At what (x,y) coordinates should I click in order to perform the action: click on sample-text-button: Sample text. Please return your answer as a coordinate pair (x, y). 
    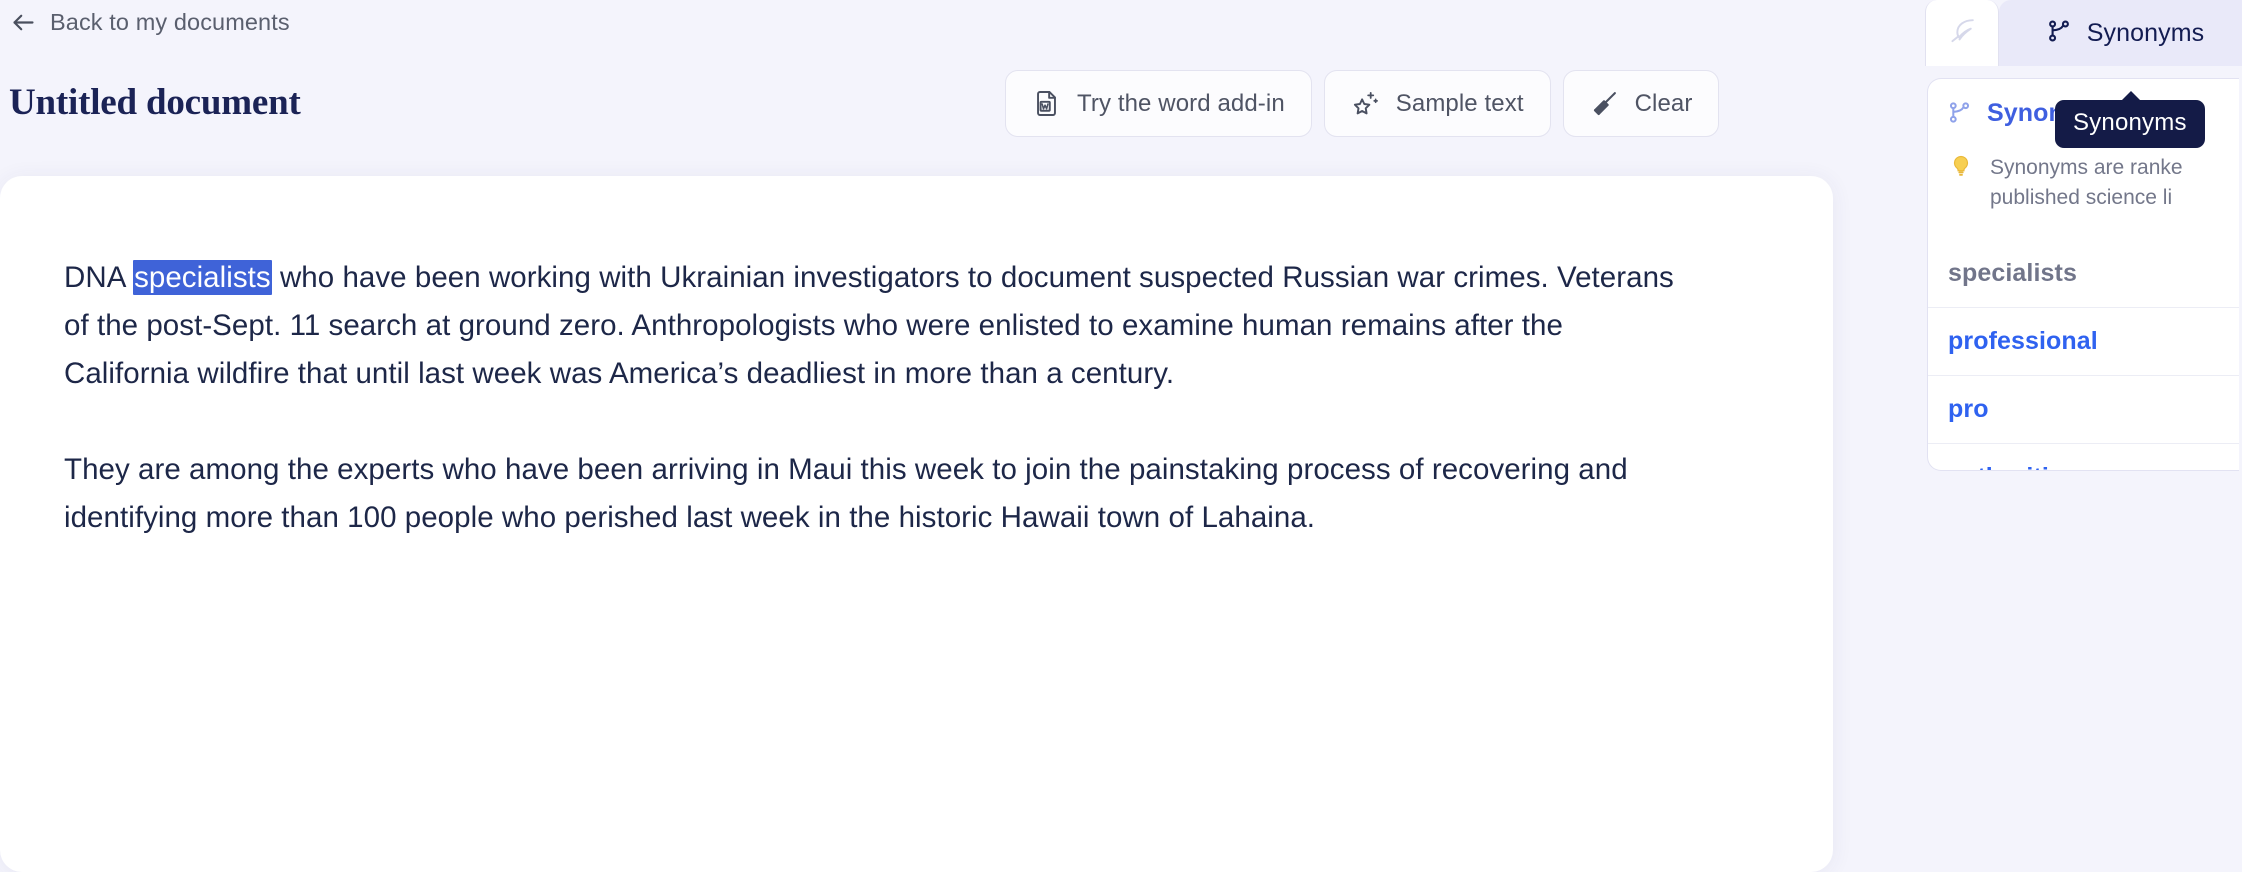
    Looking at the image, I should click on (1437, 103).